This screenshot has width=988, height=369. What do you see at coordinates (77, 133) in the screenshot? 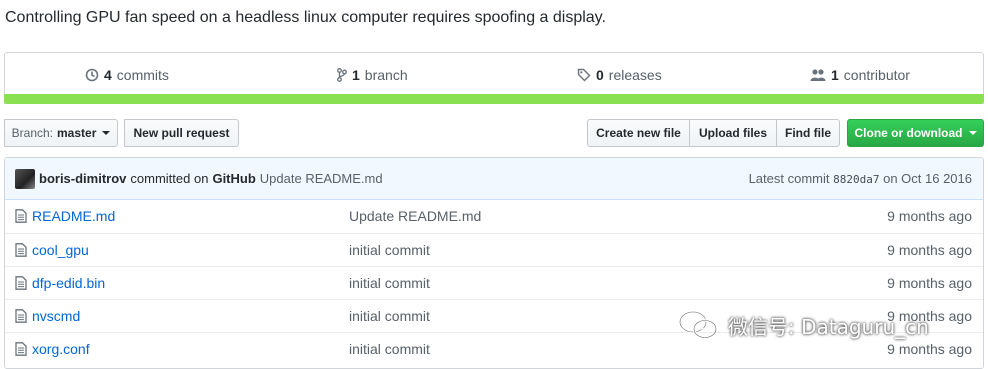
I see `branch-name: master` at bounding box center [77, 133].